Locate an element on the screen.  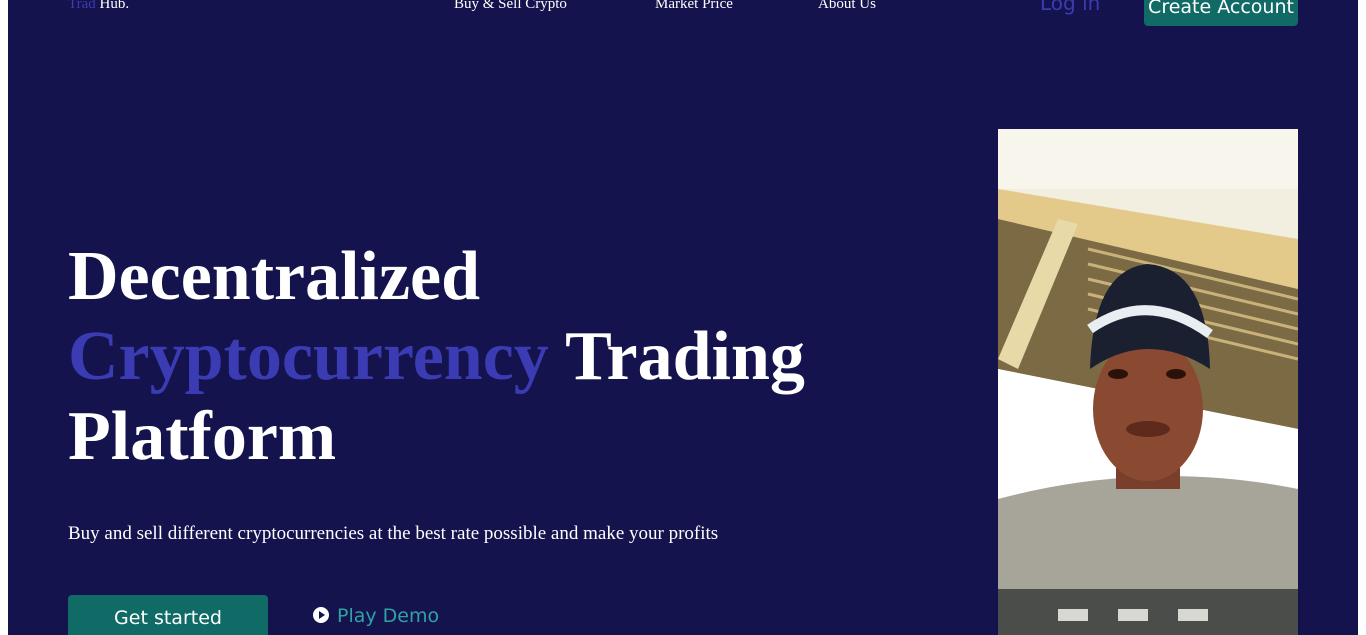
logo-accent: Trad is located at coordinates (82, 6).